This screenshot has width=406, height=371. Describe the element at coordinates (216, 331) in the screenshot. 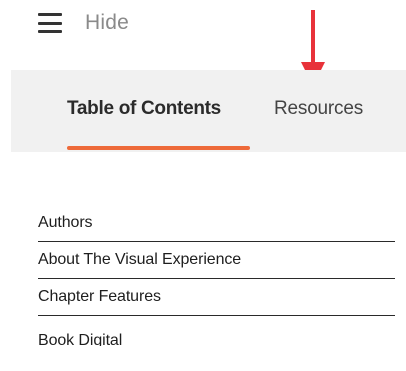

I see `list-item-book-digital: Book Digital` at that location.